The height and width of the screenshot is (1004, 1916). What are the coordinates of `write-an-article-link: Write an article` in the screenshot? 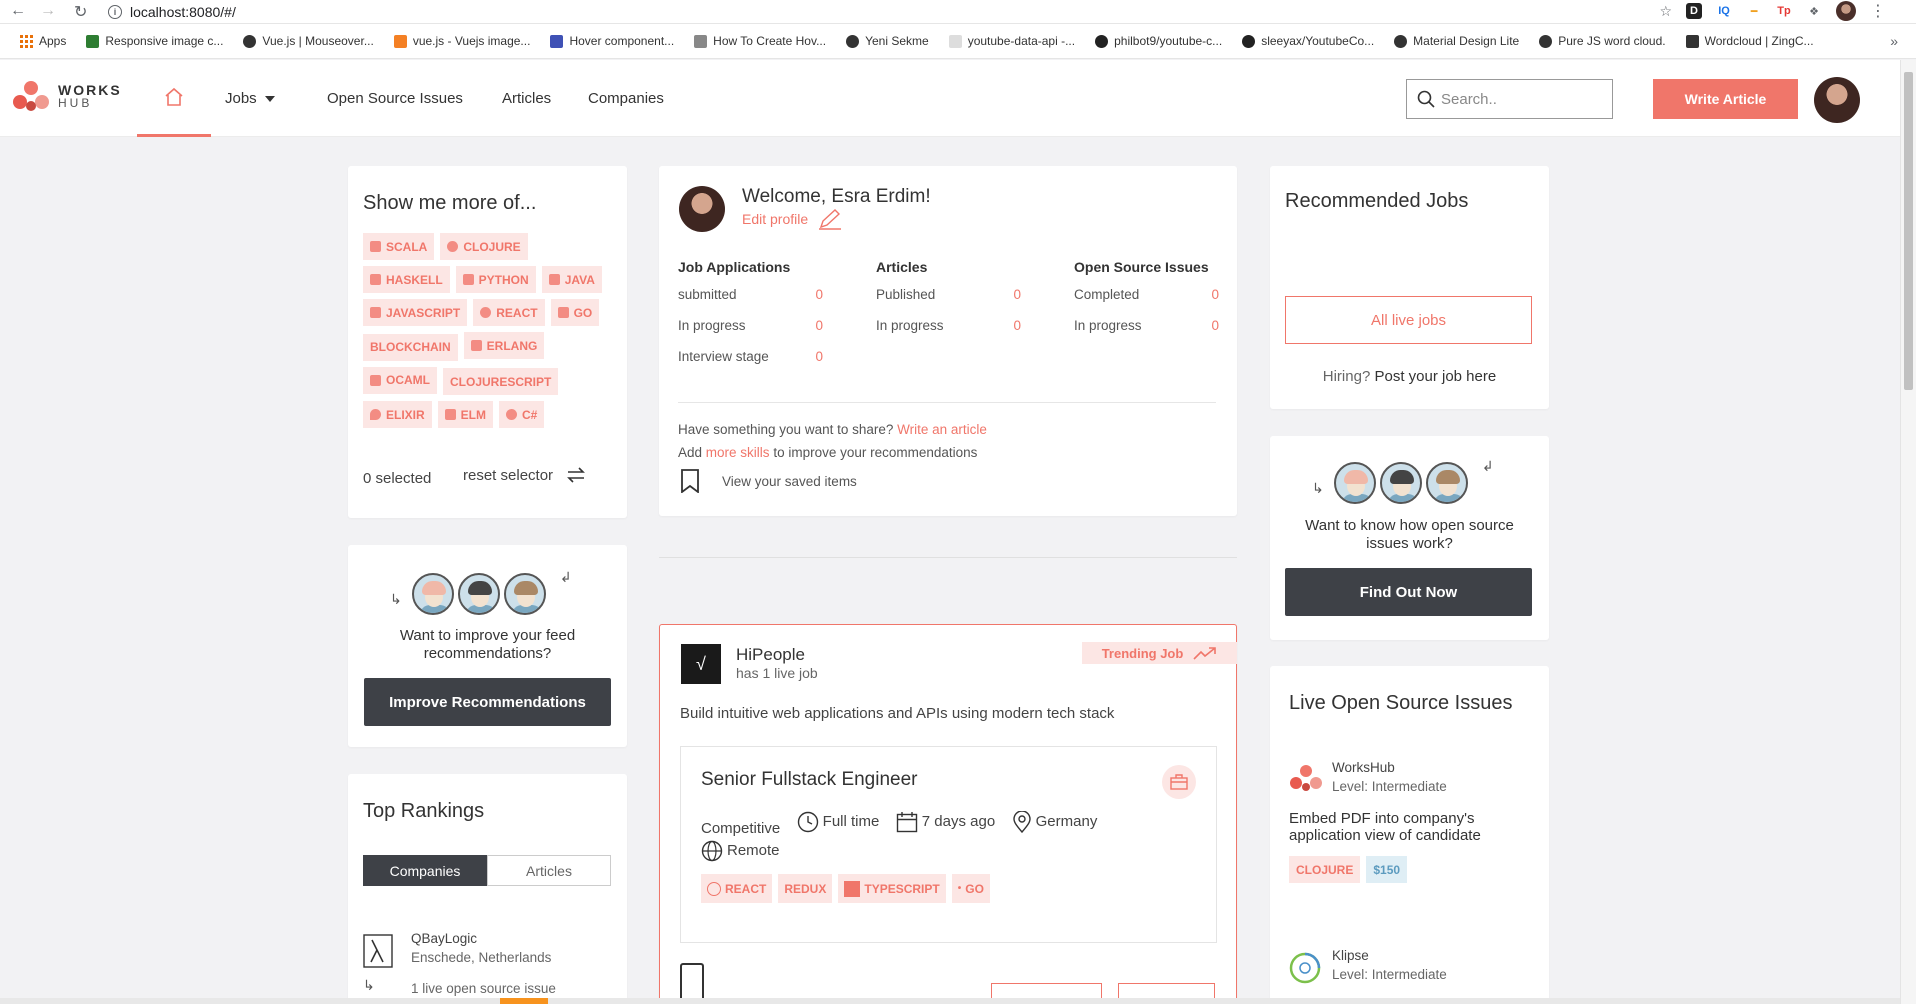 It's located at (942, 429).